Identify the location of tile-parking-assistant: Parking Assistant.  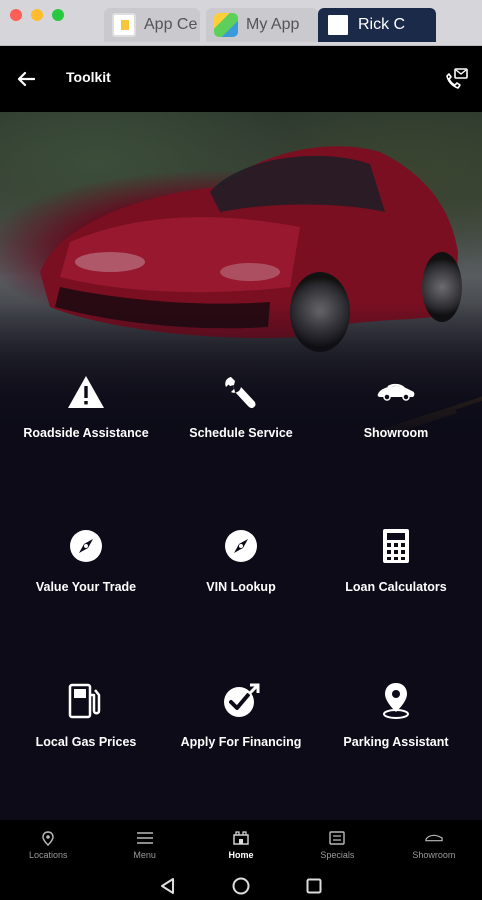
(396, 736).